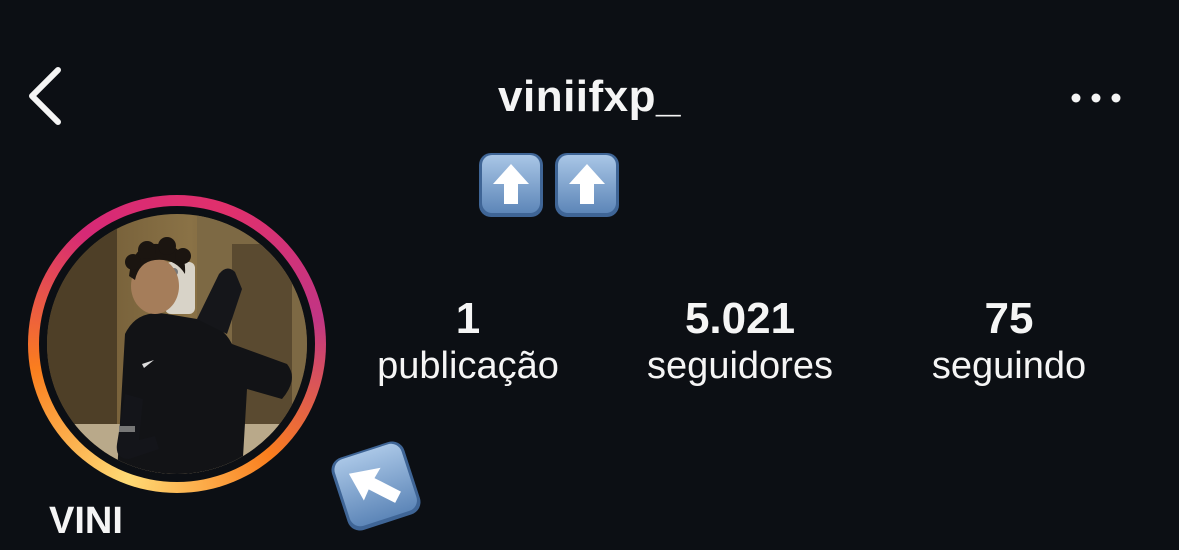 This screenshot has height=550, width=1179. What do you see at coordinates (589, 96) in the screenshot?
I see `profile-username: viniifxp_` at bounding box center [589, 96].